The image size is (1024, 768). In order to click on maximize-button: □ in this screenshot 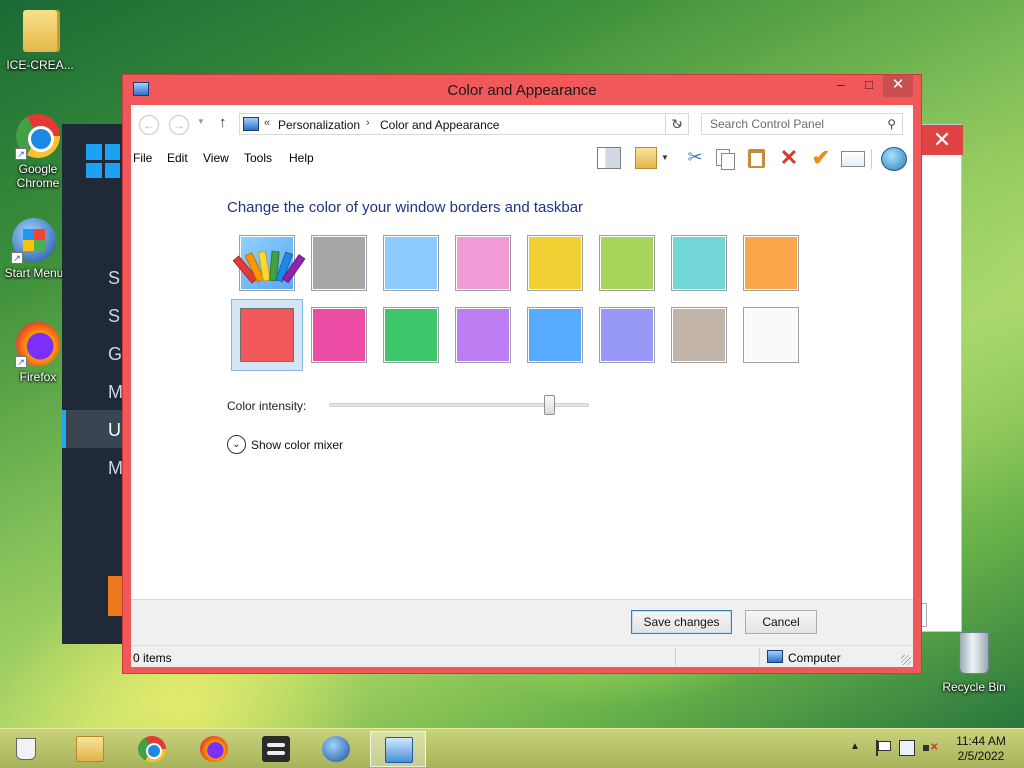, I will do `click(869, 86)`.